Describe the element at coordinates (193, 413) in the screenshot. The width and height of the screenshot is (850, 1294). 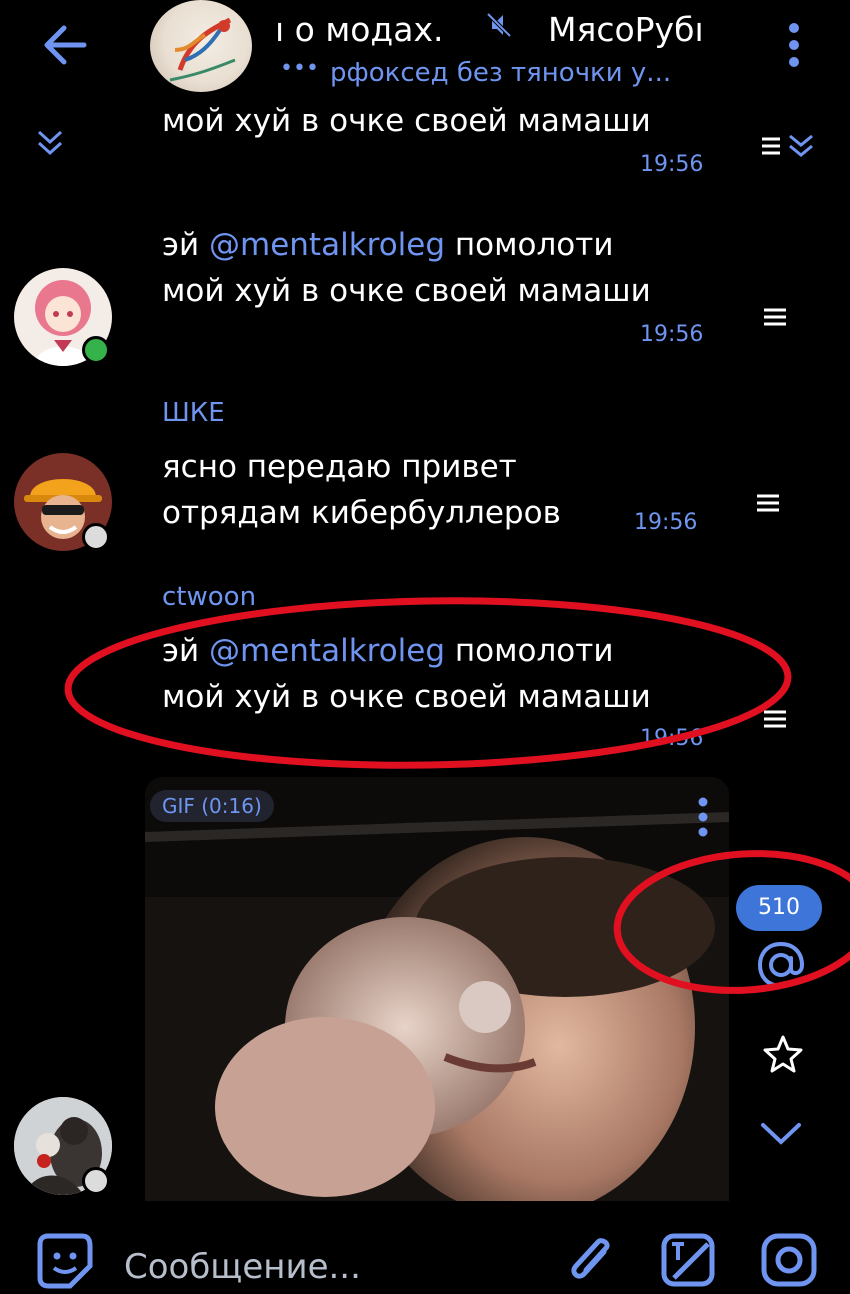
I see `message-author: ШКЕ` at that location.